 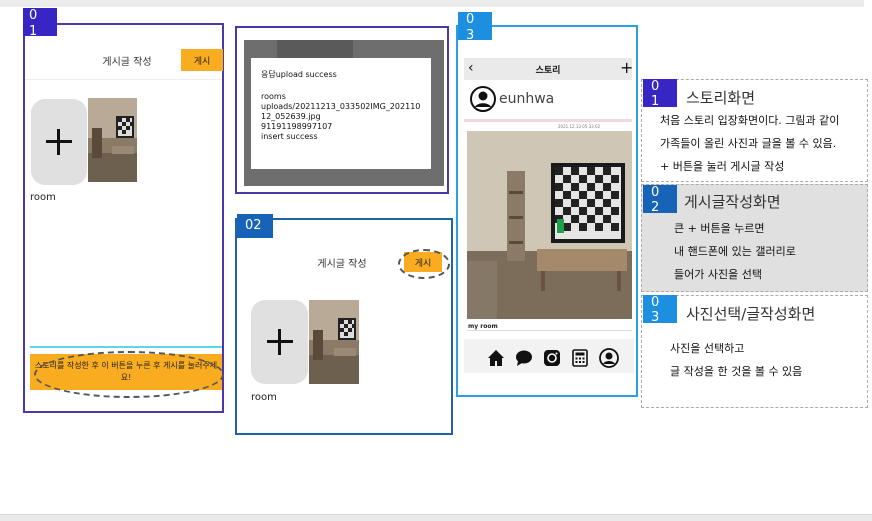 What do you see at coordinates (549, 225) in the screenshot?
I see `post-photo` at bounding box center [549, 225].